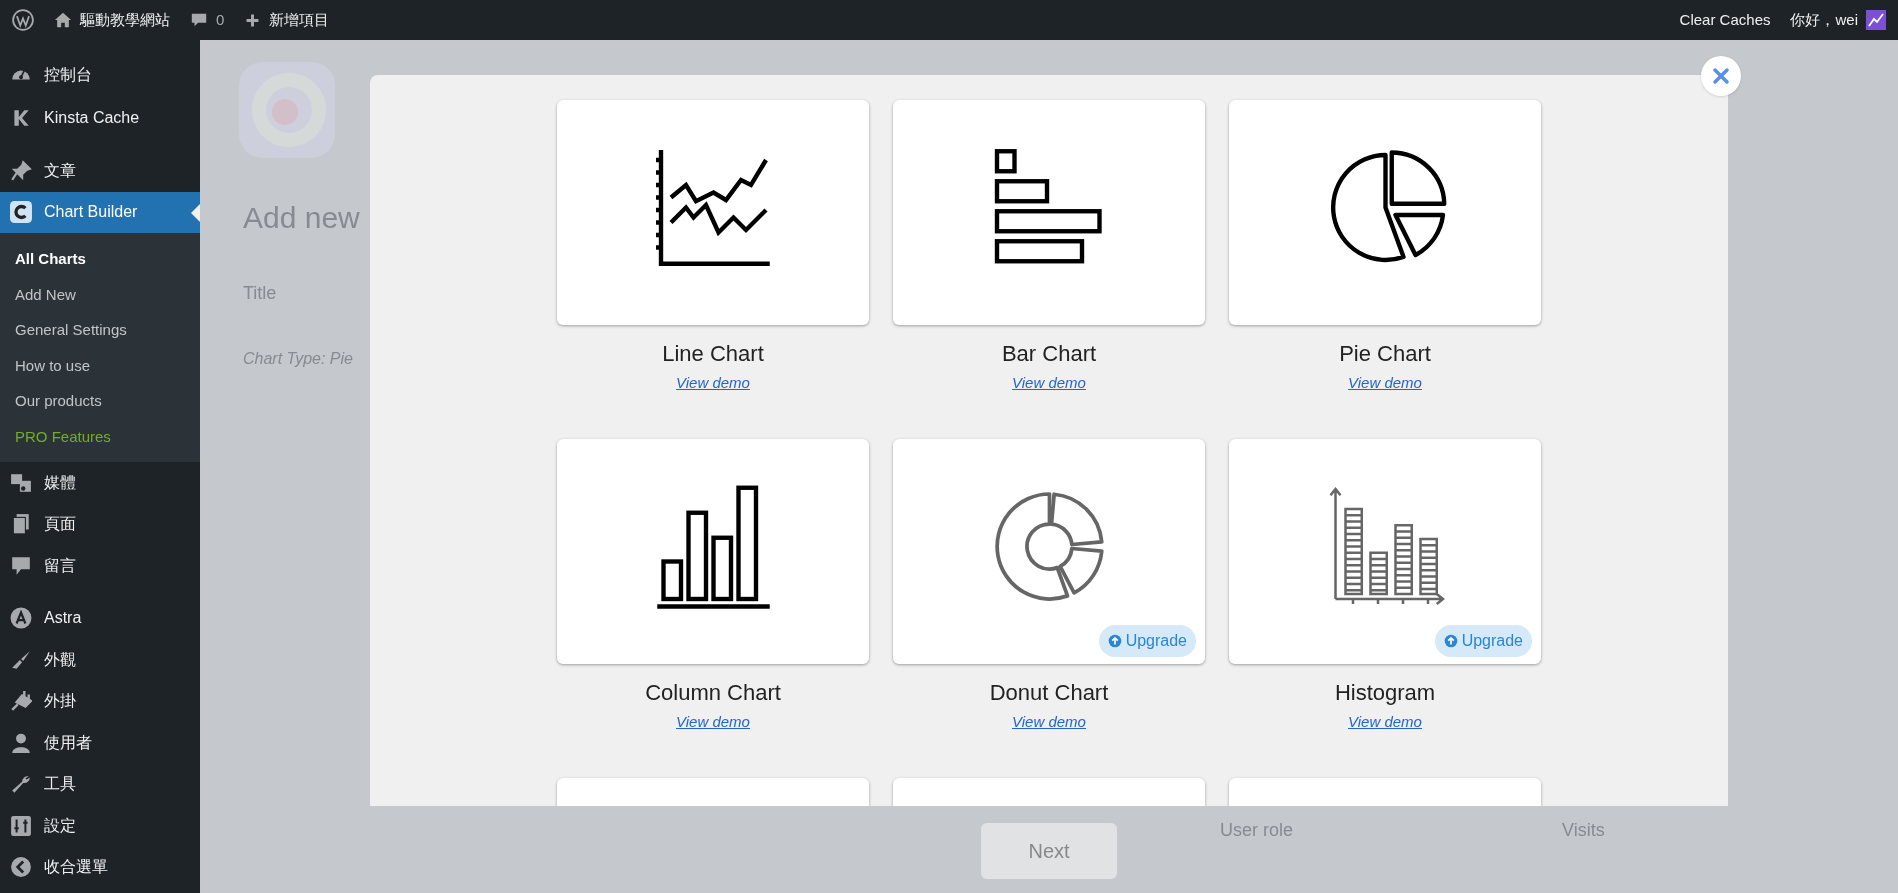 This screenshot has height=893, width=1898. Describe the element at coordinates (301, 218) in the screenshot. I see `page-heading: Add new` at that location.